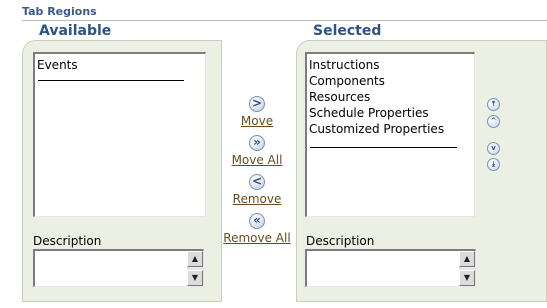  I want to click on selected-item-schedule-properties: Schedule Properties, so click(390, 113).